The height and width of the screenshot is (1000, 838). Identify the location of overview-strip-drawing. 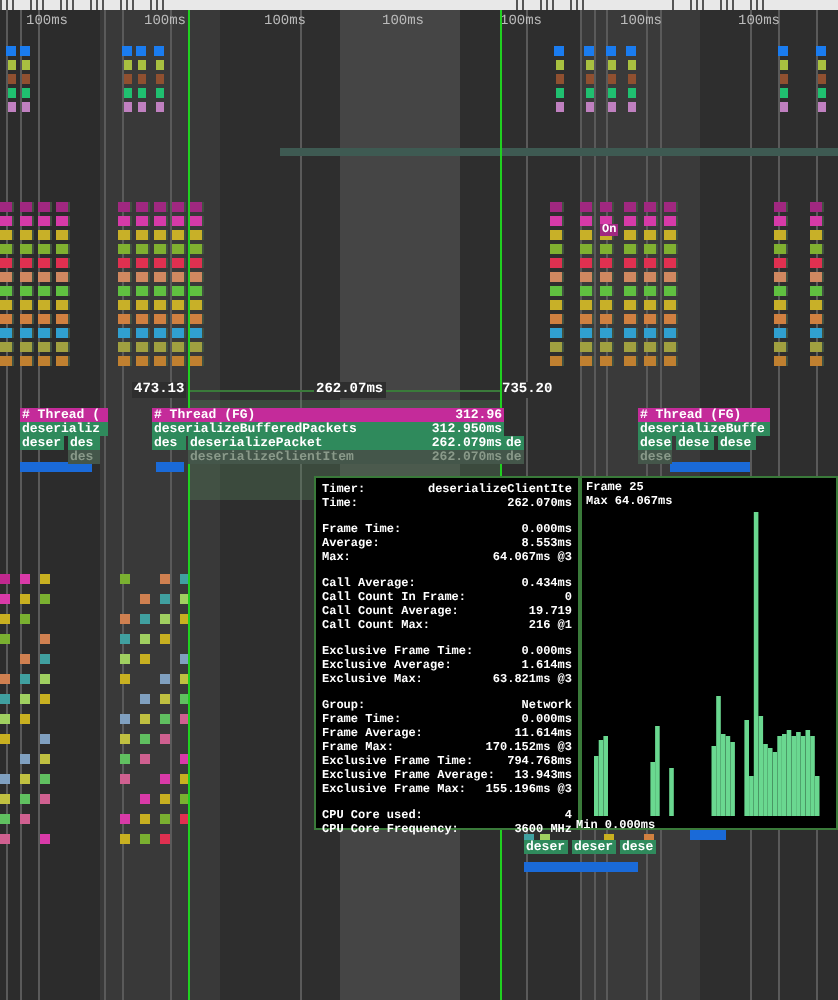
(419, 5).